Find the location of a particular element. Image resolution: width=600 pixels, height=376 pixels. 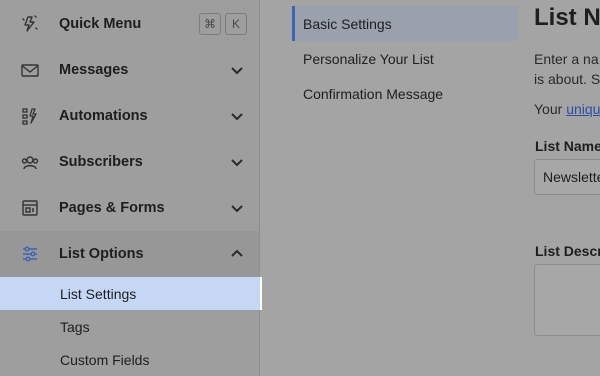

sidebar-item-automations: Automations is located at coordinates (129, 116).